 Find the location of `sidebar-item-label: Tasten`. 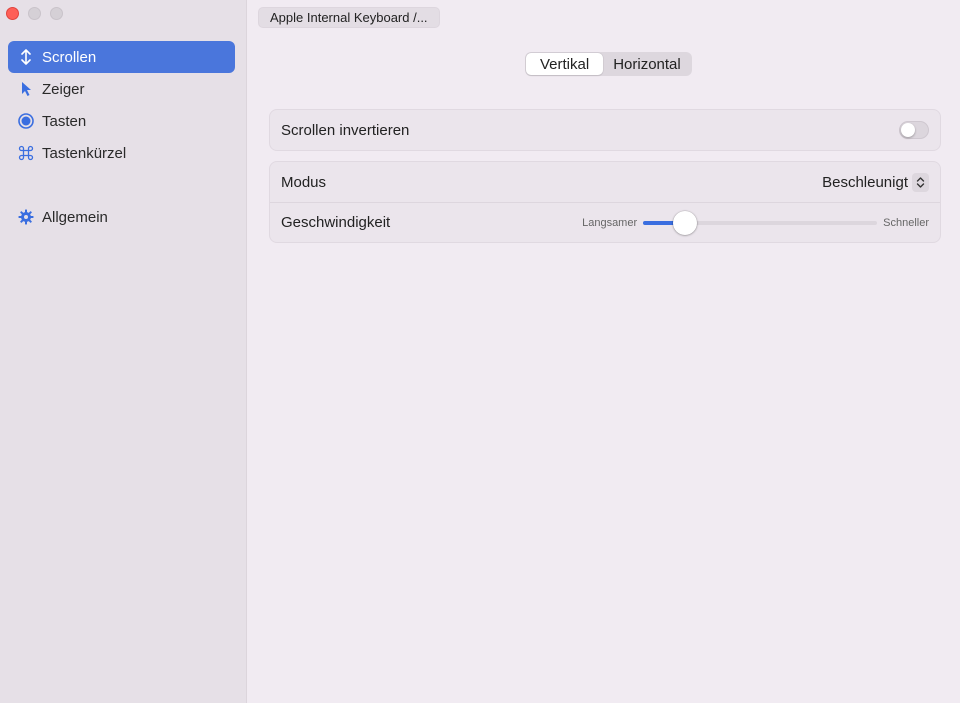

sidebar-item-label: Tasten is located at coordinates (64, 121).